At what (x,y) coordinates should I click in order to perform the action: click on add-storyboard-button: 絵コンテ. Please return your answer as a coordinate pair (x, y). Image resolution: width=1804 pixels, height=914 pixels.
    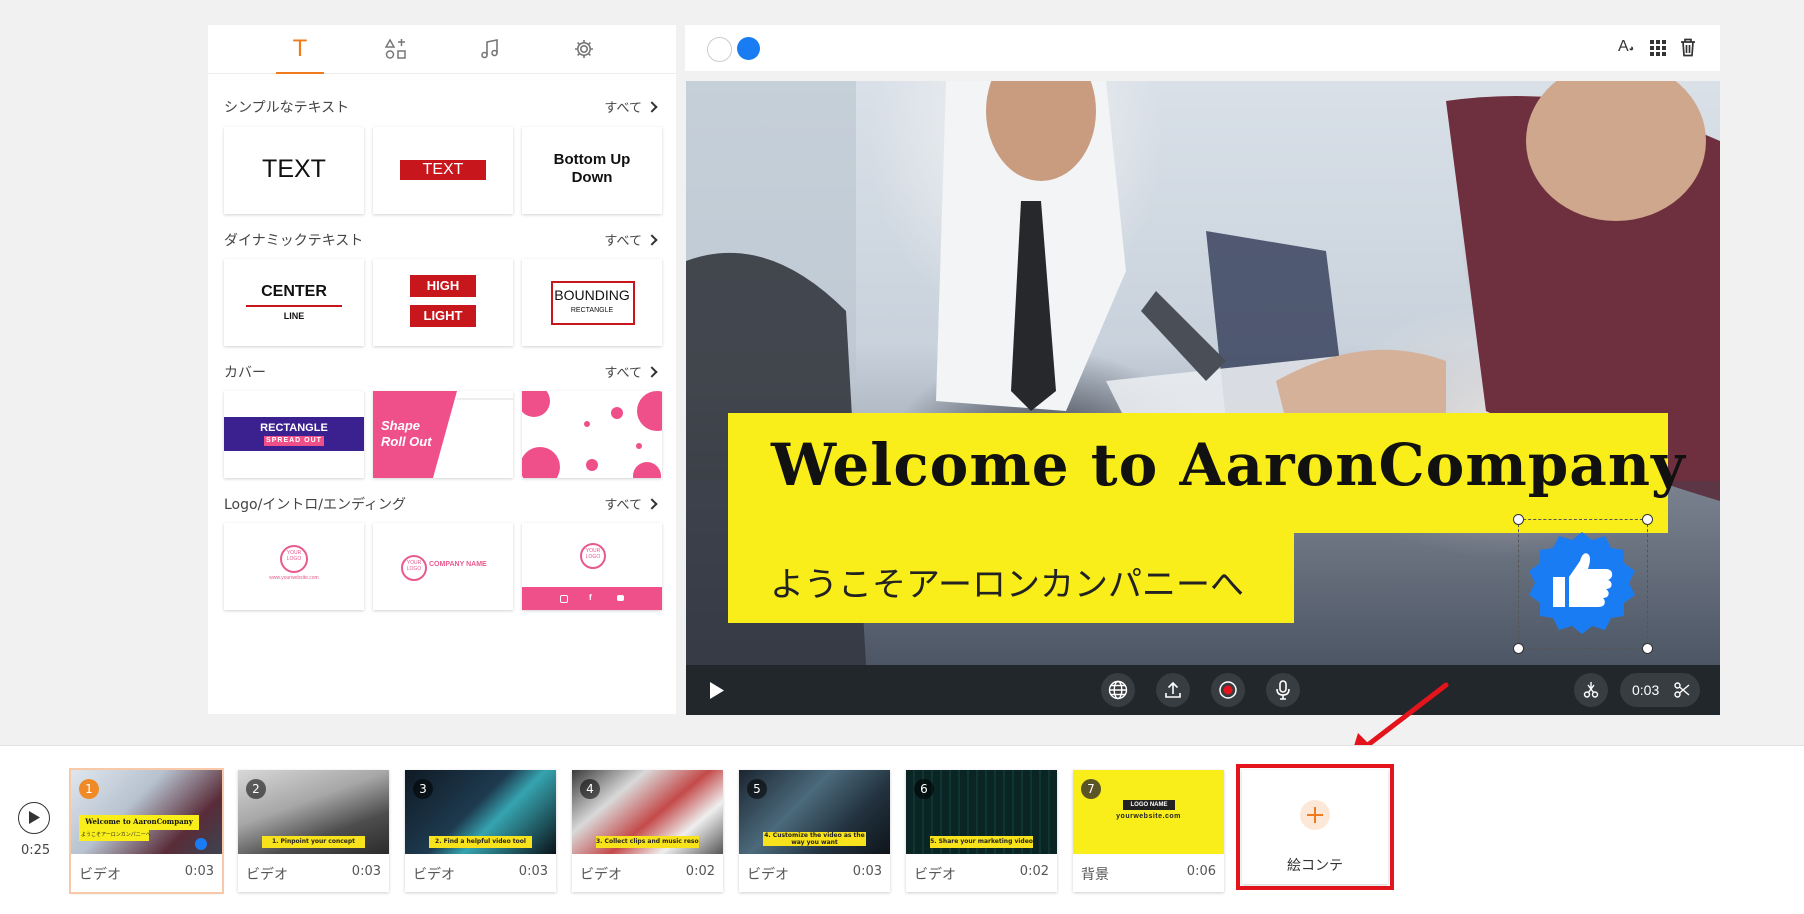
    Looking at the image, I should click on (1315, 827).